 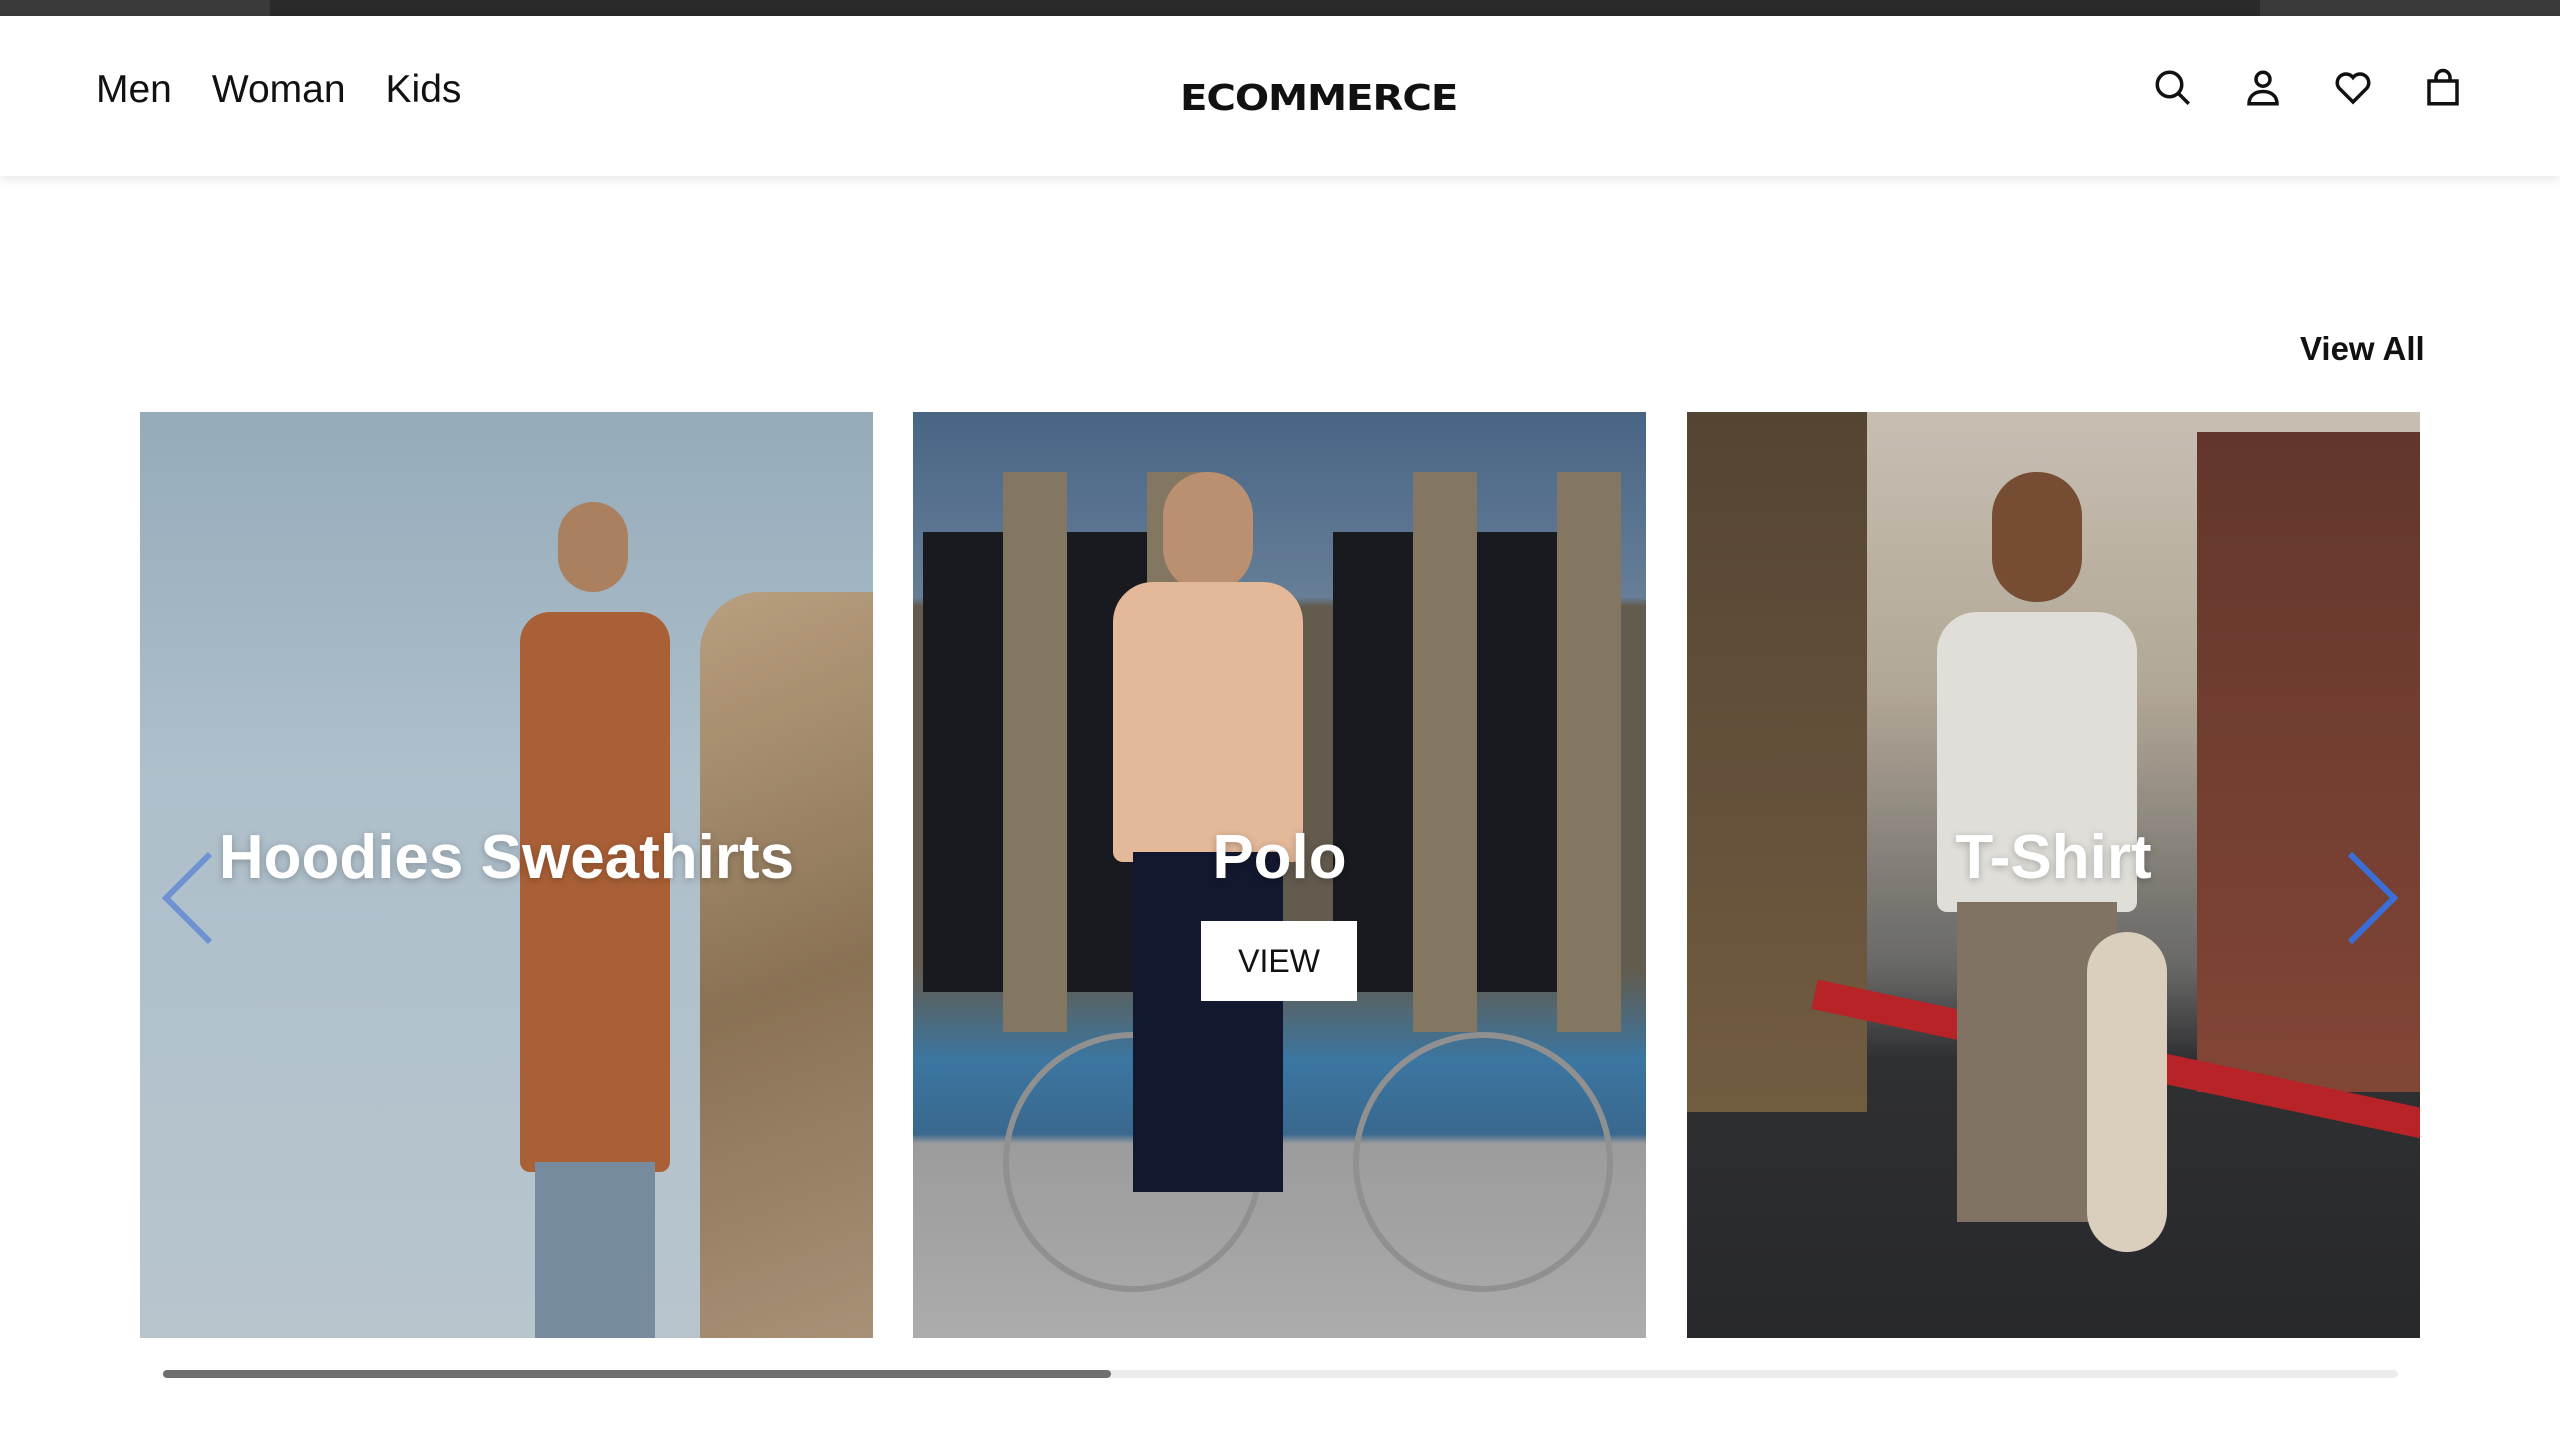 I want to click on bag-icon, so click(x=2443, y=88).